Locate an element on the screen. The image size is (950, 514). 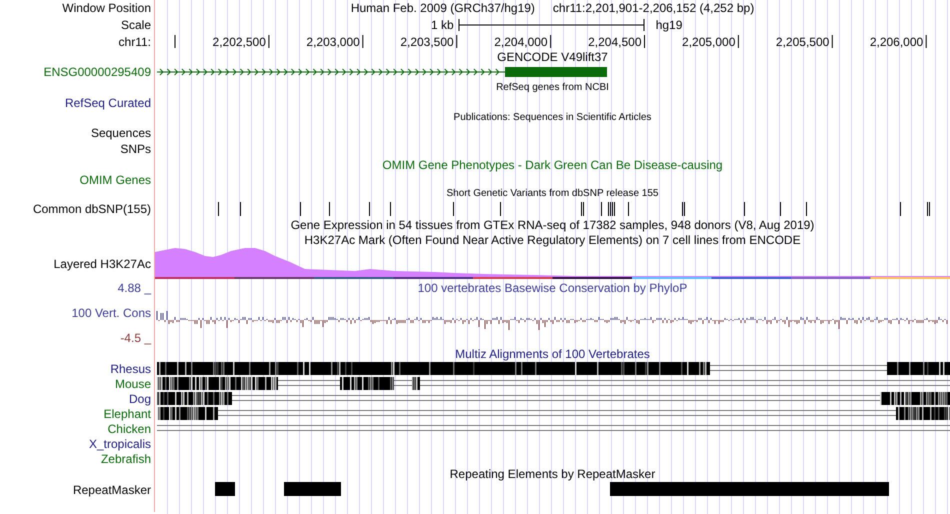
row-label: Scale is located at coordinates (135, 24).